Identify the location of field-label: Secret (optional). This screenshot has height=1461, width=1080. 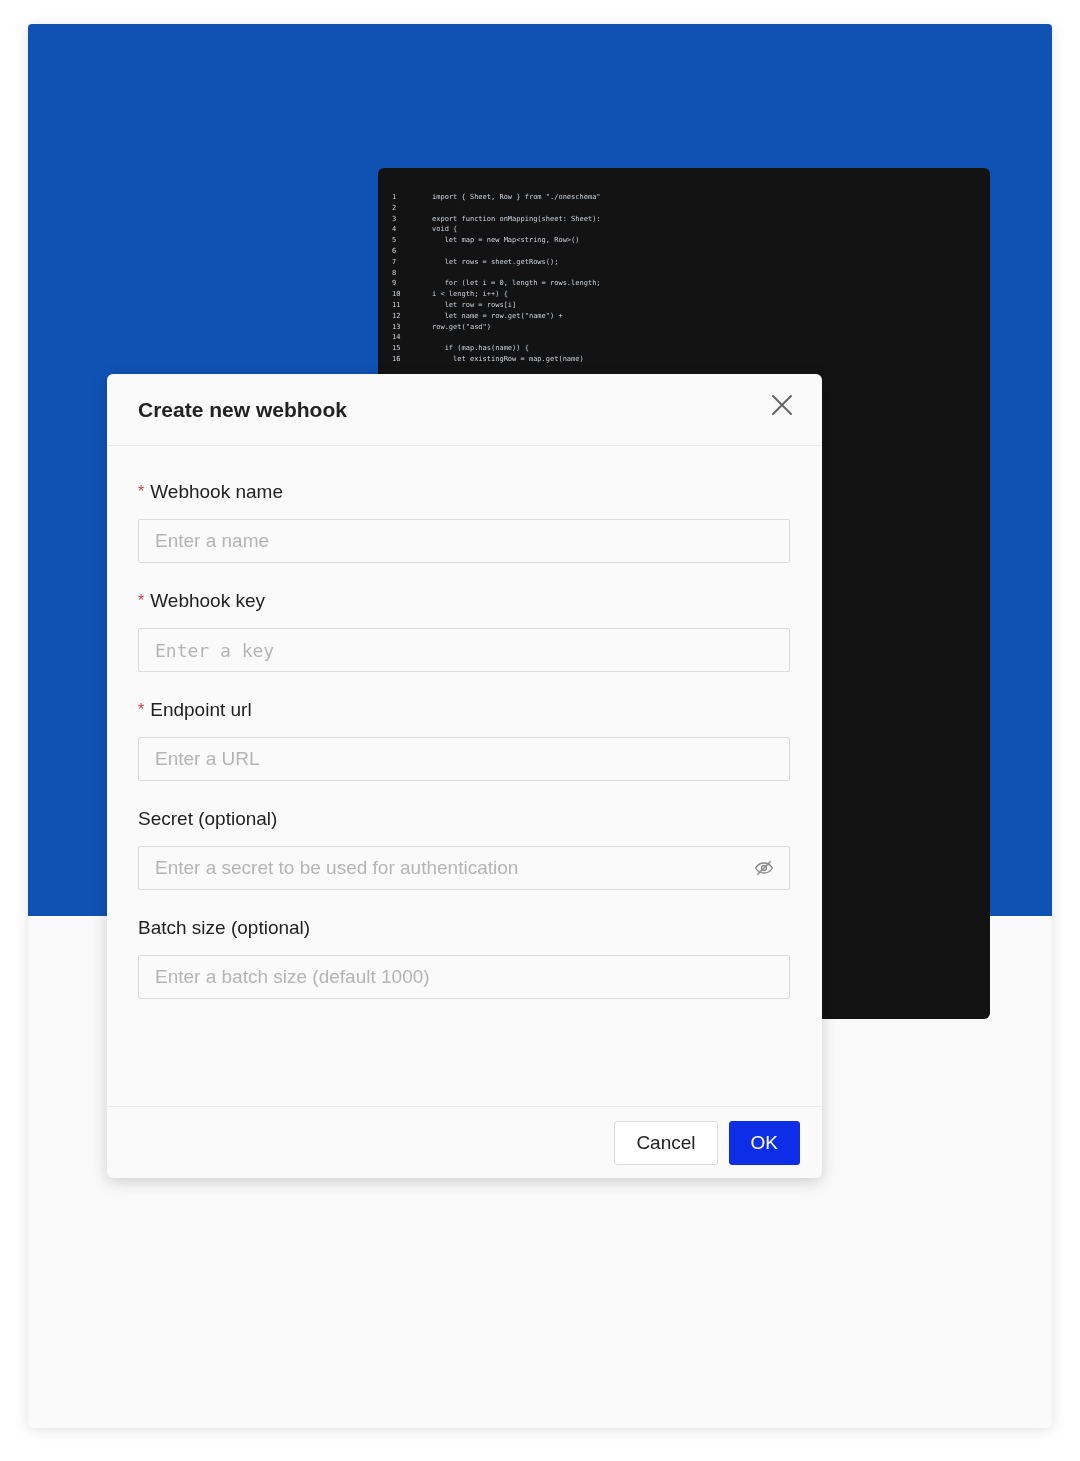
(208, 819).